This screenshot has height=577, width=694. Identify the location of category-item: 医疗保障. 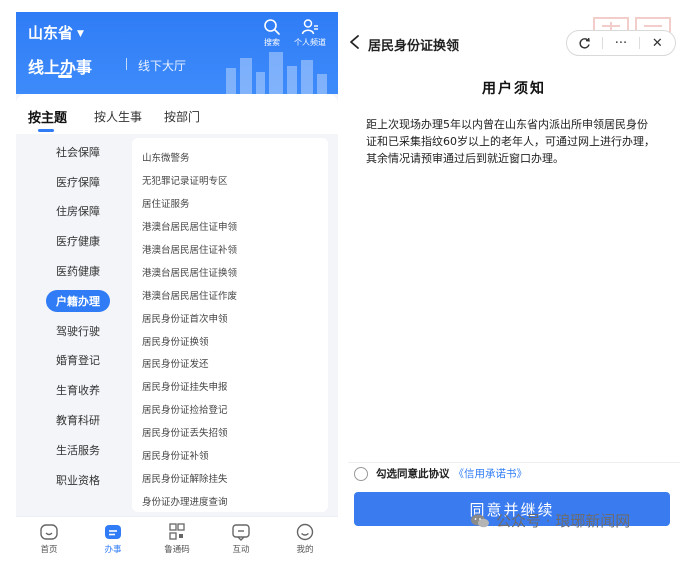
(78, 182).